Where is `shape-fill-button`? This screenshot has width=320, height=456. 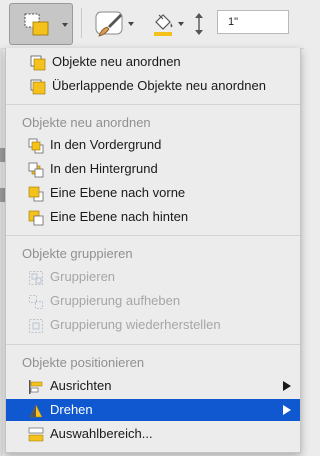 shape-fill-button is located at coordinates (166, 24).